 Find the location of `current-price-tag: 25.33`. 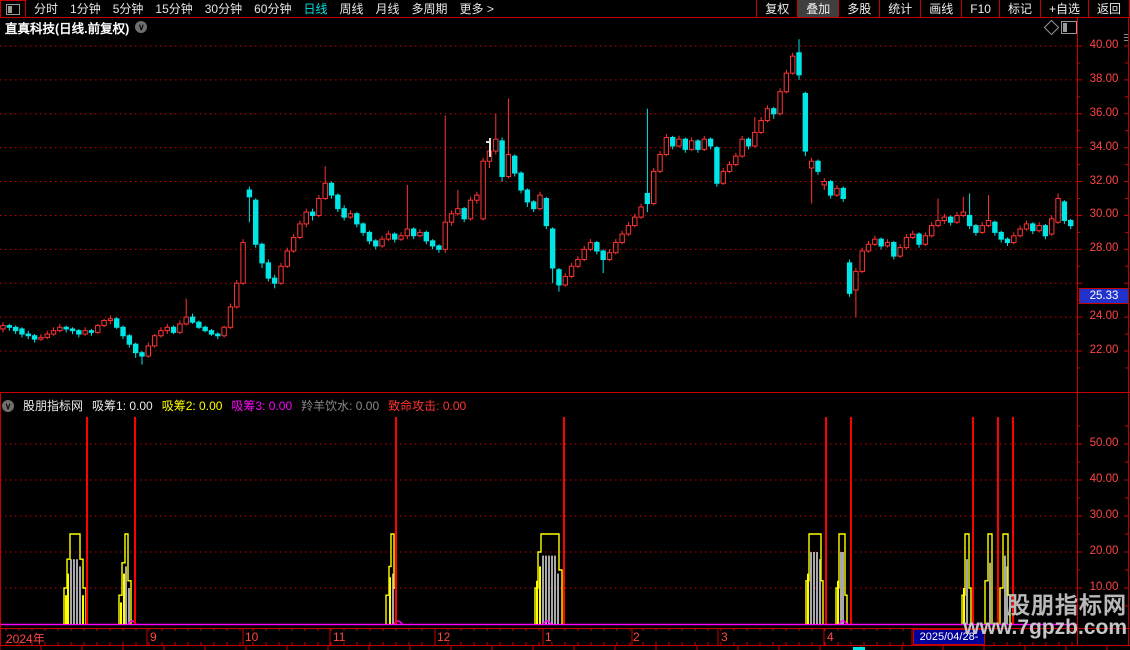

current-price-tag: 25.33 is located at coordinates (1104, 295).